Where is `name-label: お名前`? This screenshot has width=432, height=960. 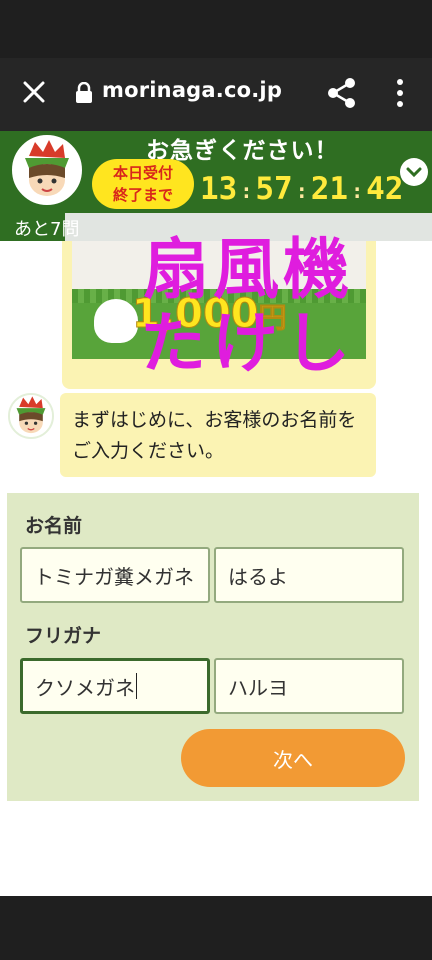 name-label: お名前 is located at coordinates (54, 526).